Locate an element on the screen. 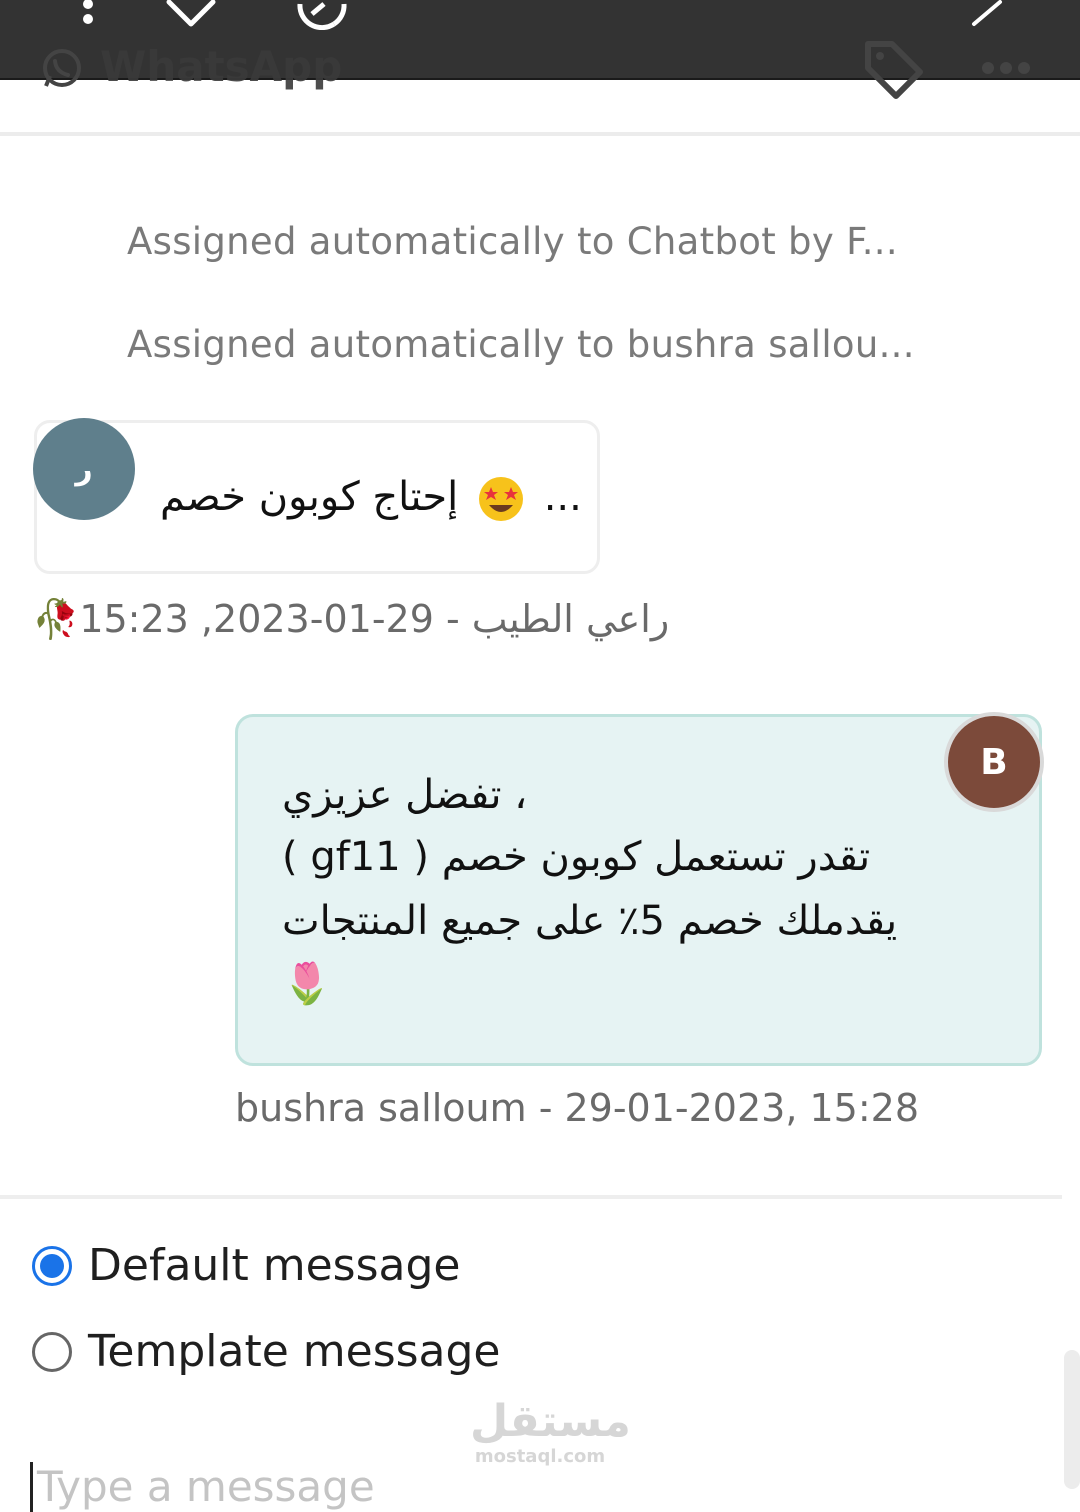 This screenshot has height=1512, width=1080. avatar-initial: B is located at coordinates (994, 762).